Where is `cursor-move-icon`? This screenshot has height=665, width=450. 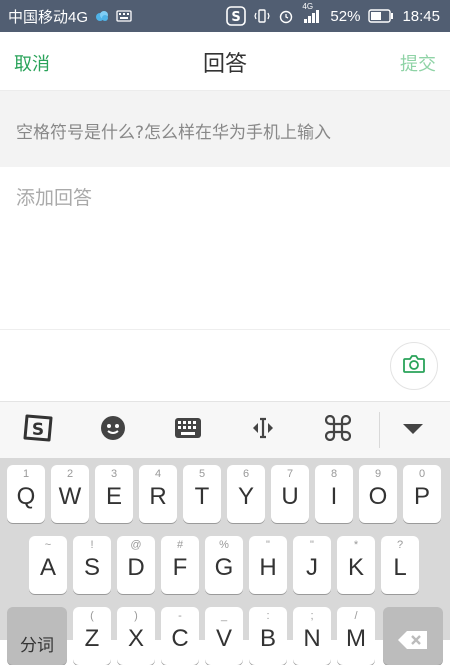 cursor-move-icon is located at coordinates (263, 430).